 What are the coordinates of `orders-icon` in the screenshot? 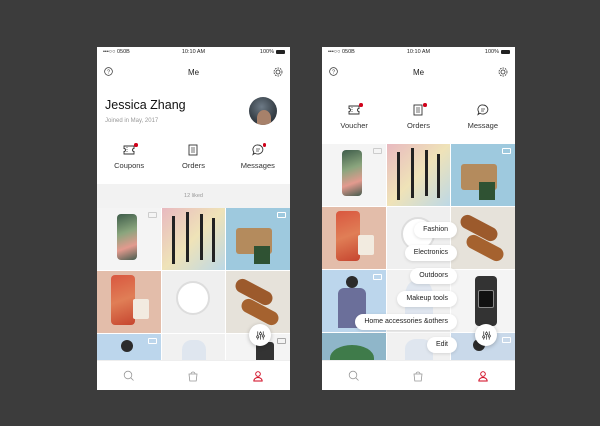 It's located at (193, 150).